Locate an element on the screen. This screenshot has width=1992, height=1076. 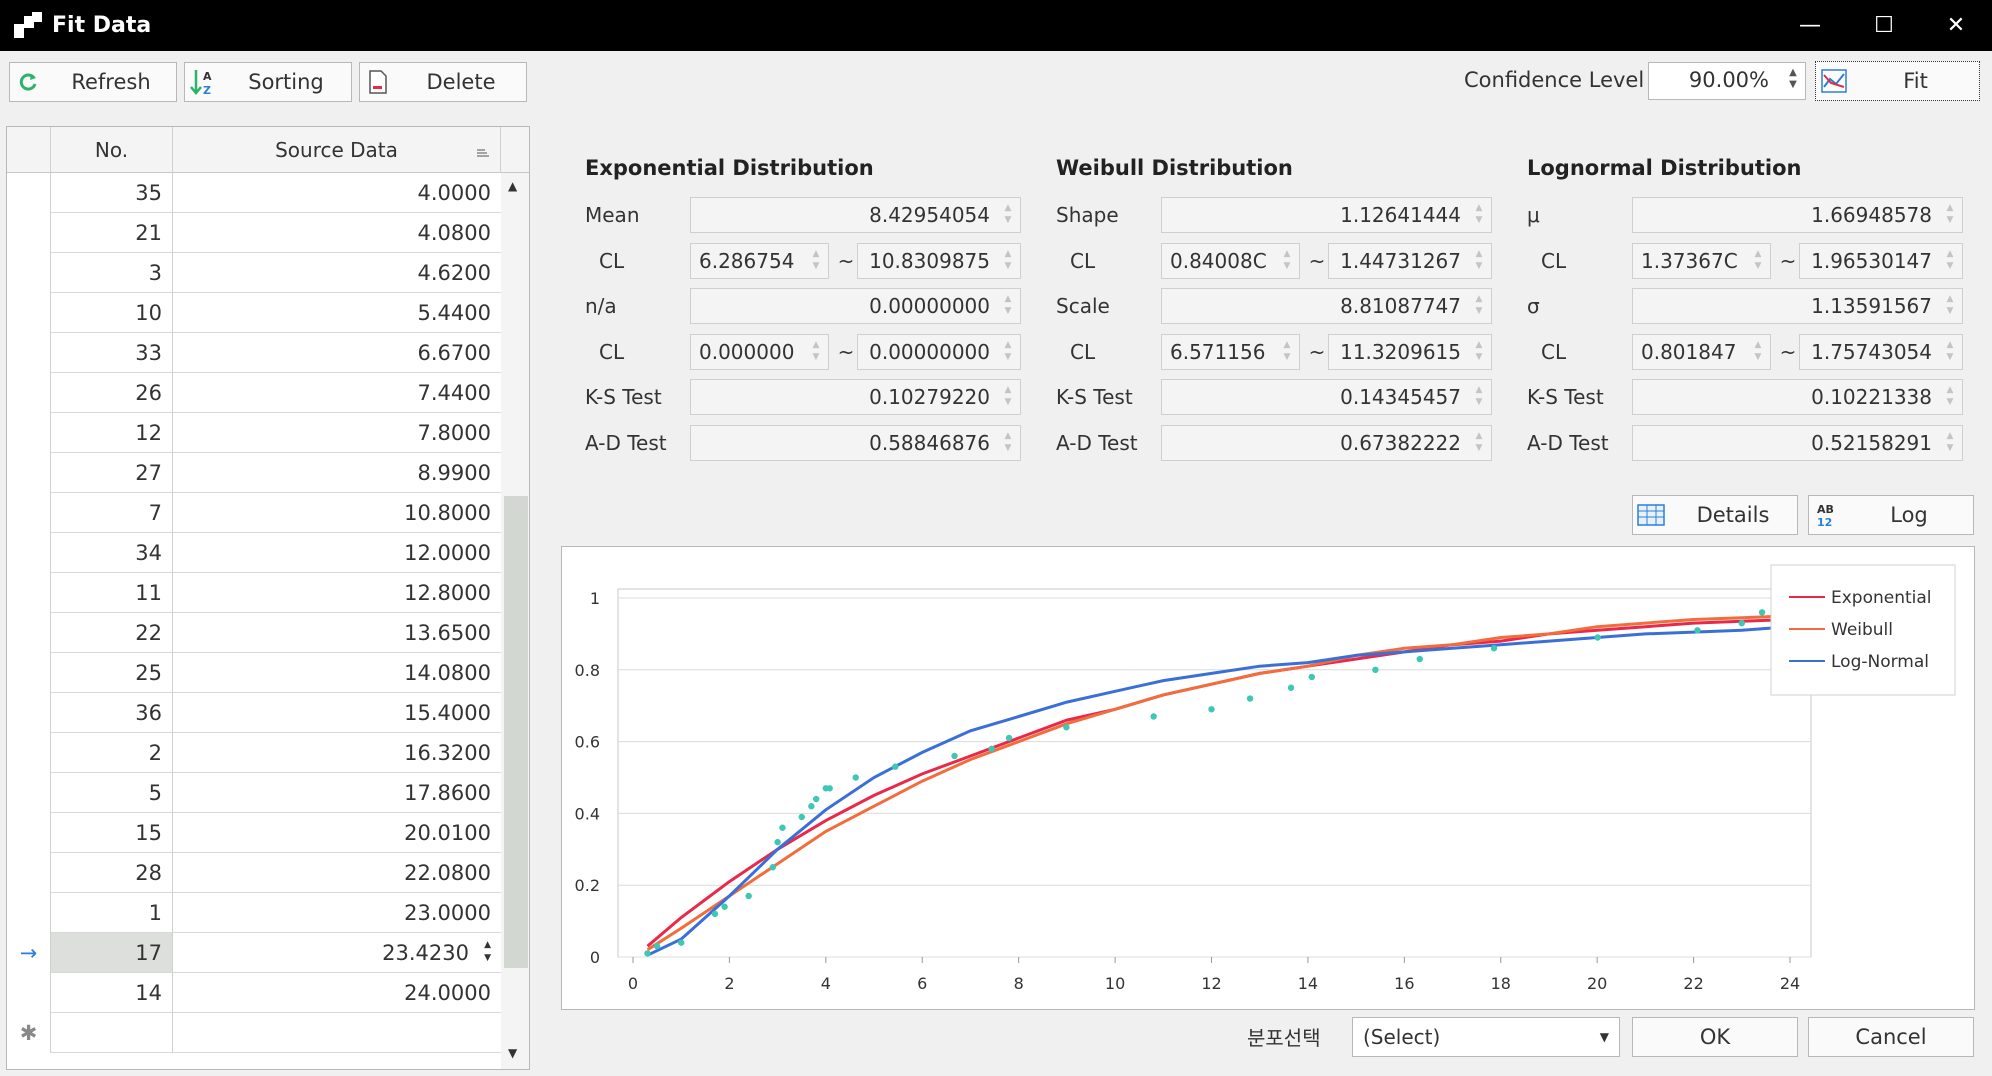
cell-no: 14 is located at coordinates (112, 993).